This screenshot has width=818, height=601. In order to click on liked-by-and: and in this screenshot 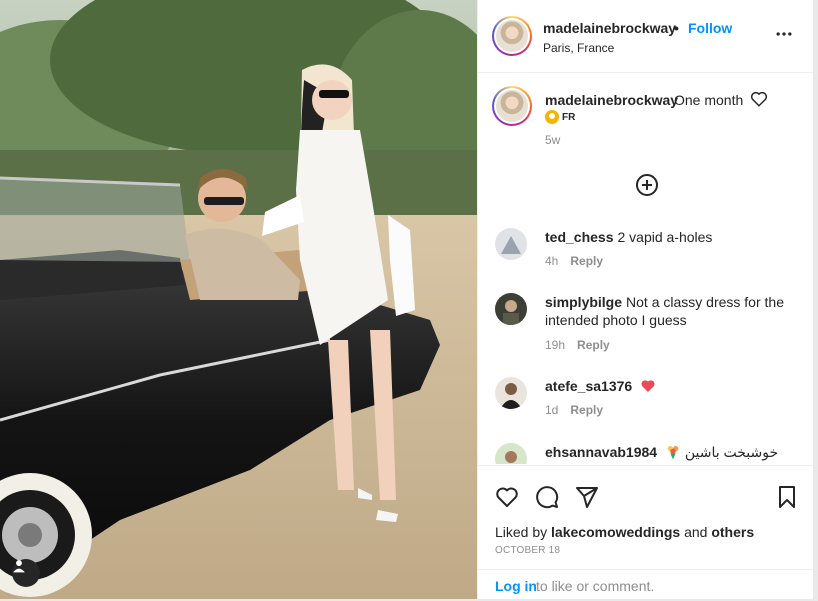, I will do `click(696, 532)`.